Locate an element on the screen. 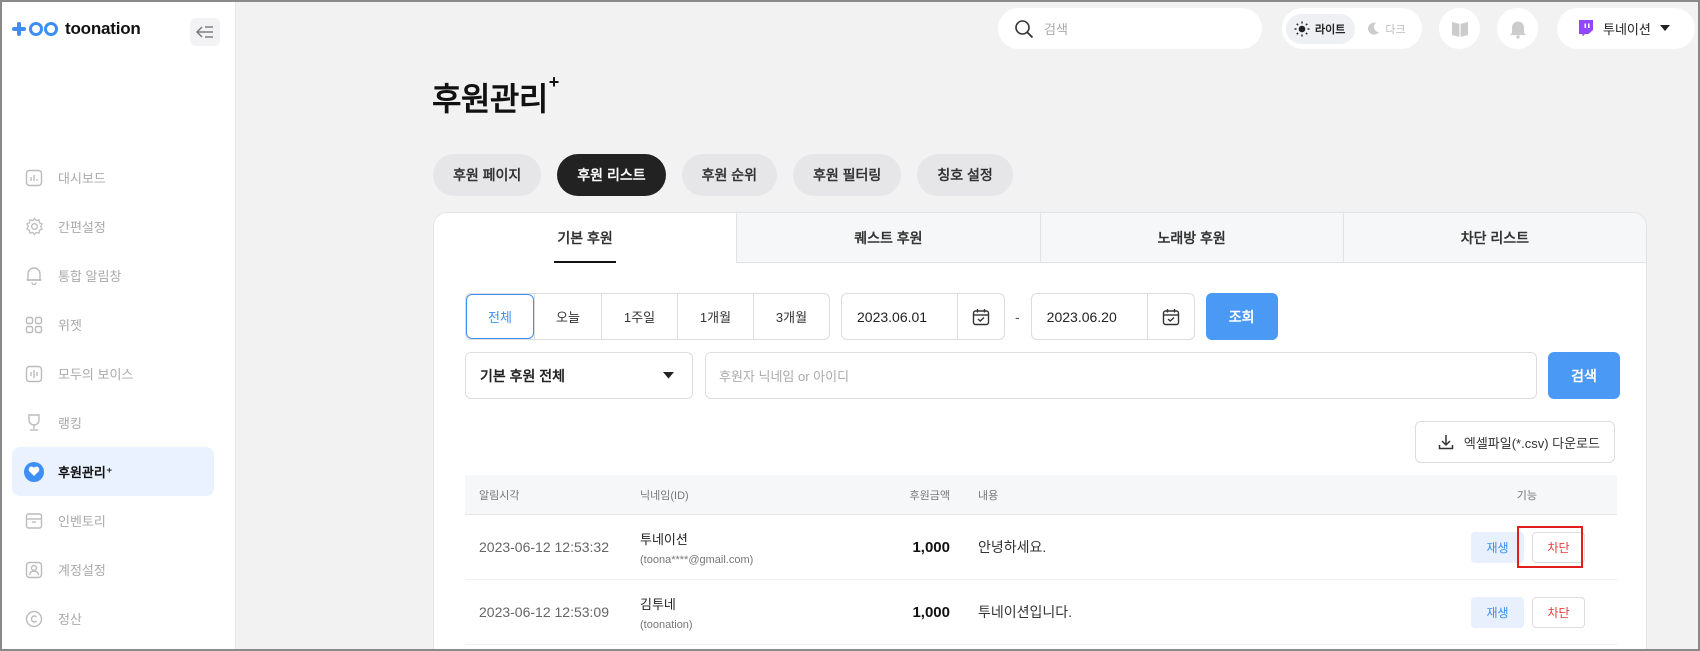 Image resolution: width=1700 pixels, height=651 pixels. tab-title-settings: 칭호 설정 is located at coordinates (965, 175).